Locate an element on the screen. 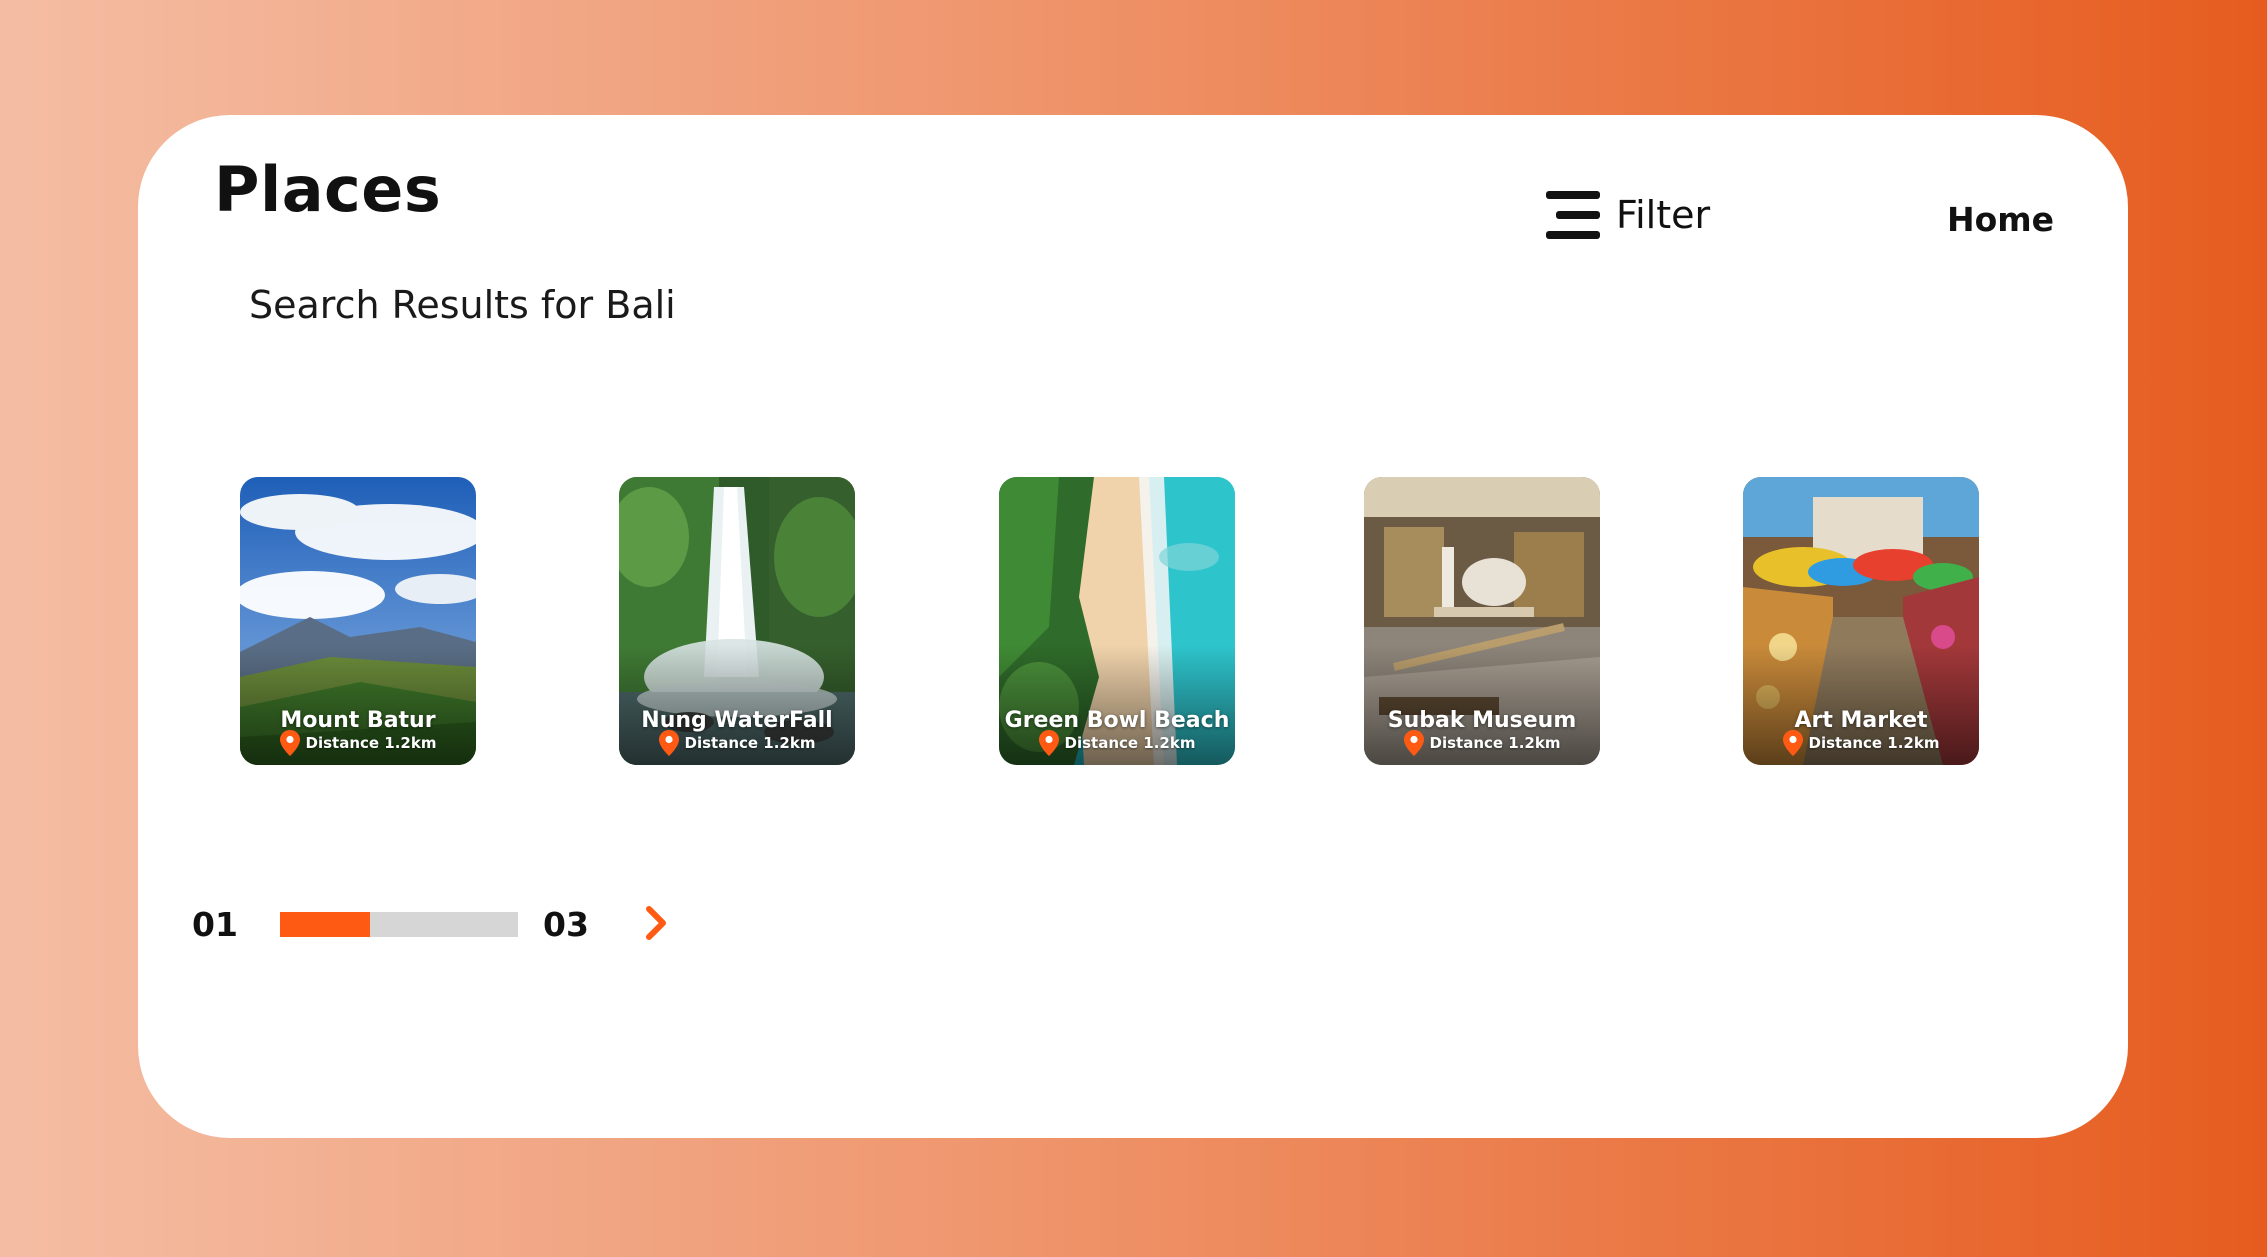 The height and width of the screenshot is (1257, 2267). search-results-heading: Search Results for Bali is located at coordinates (462, 305).